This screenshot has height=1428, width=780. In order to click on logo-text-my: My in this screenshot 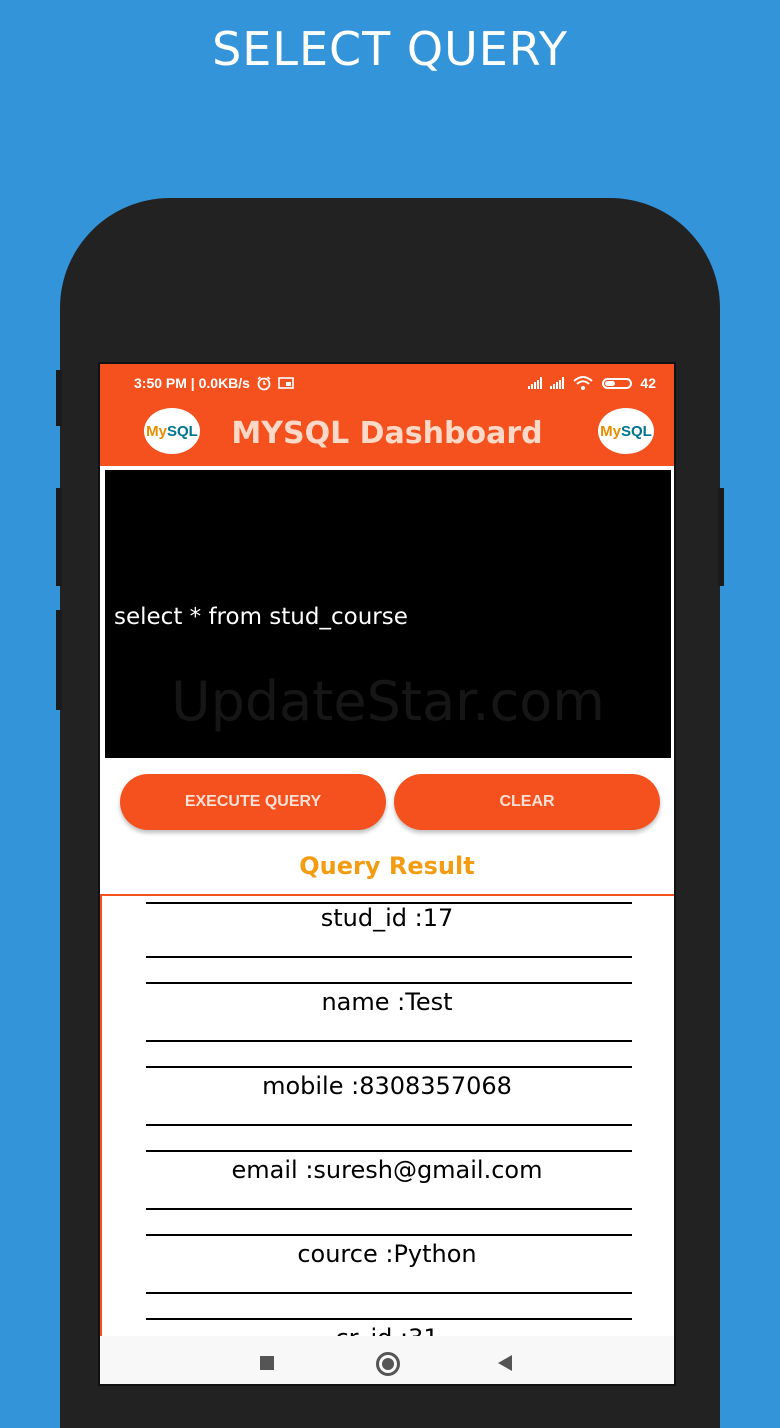, I will do `click(610, 431)`.